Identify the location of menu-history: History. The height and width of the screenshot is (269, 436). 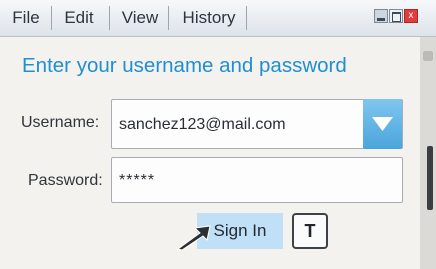
(209, 18).